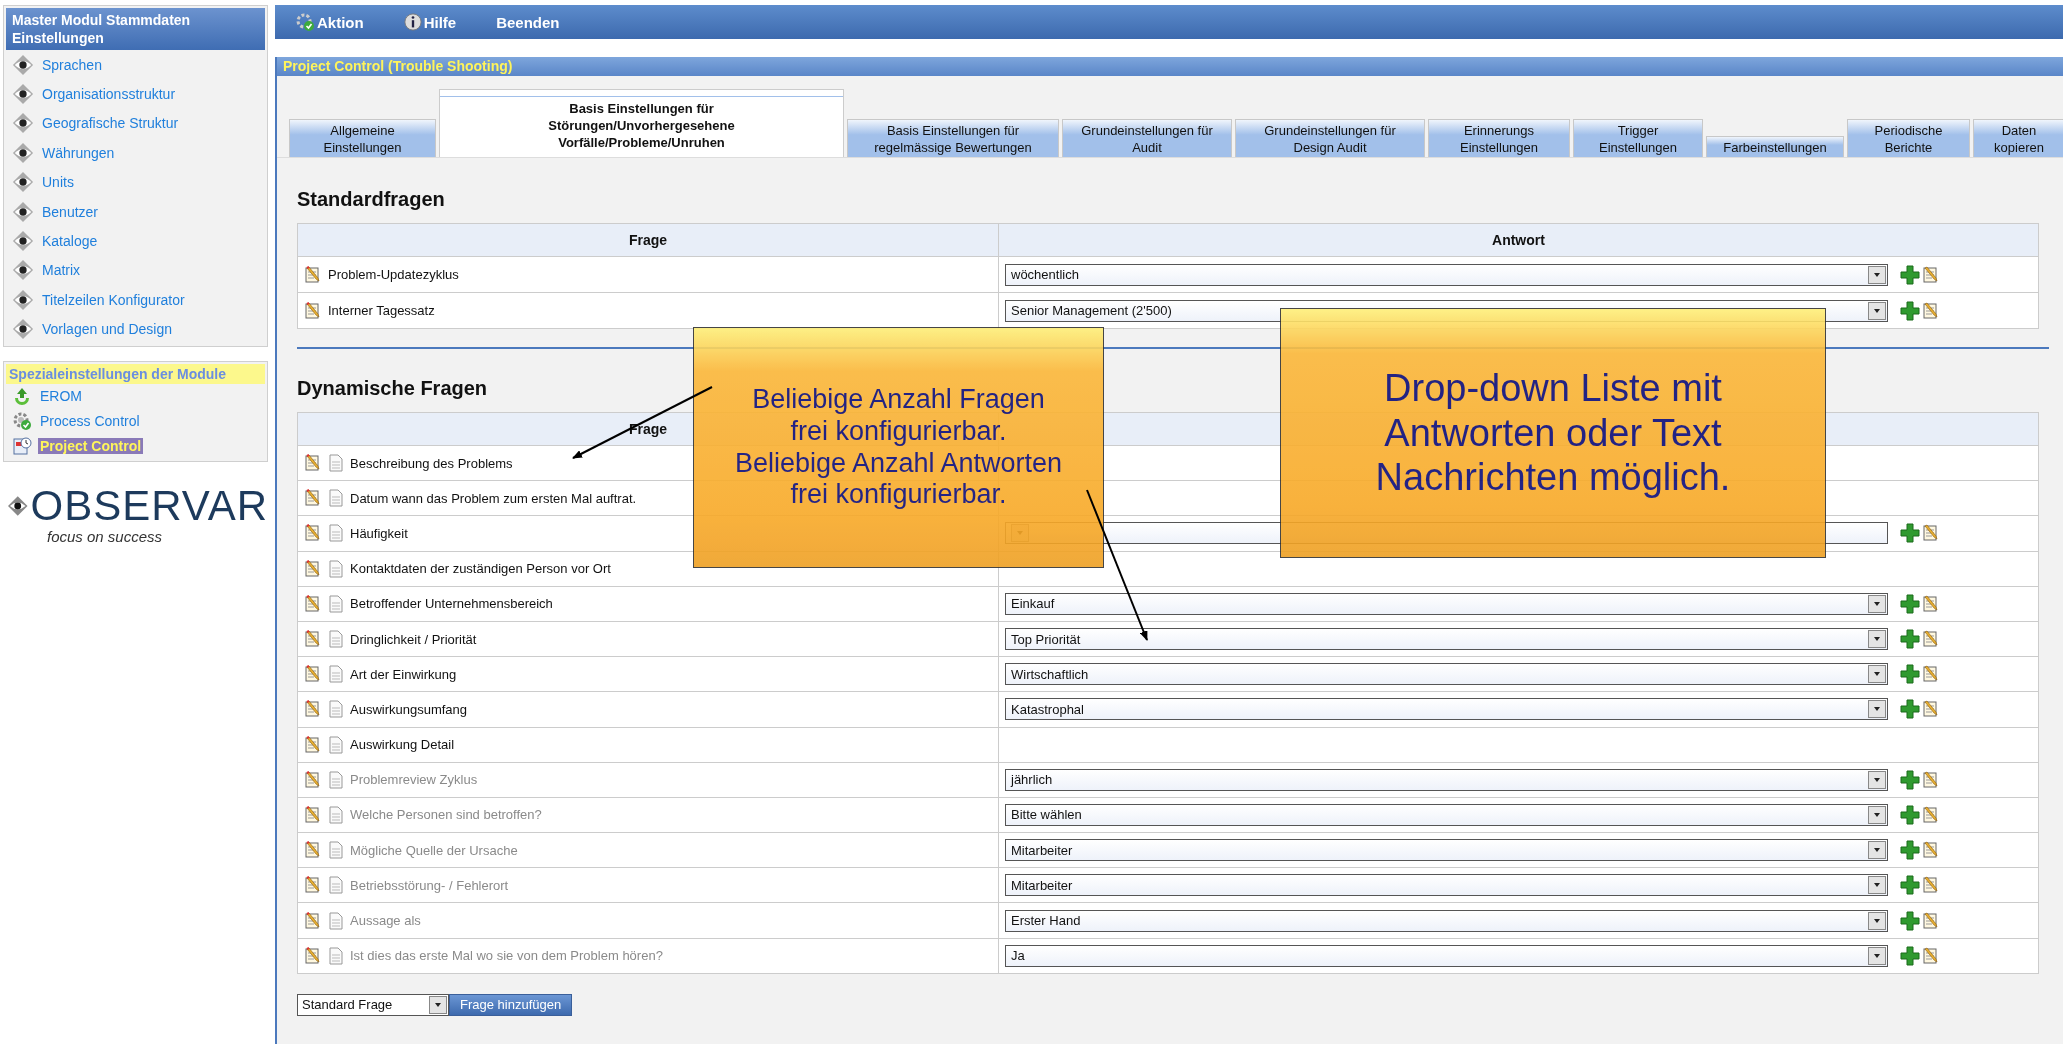 This screenshot has height=1044, width=2063. Describe the element at coordinates (1446, 603) in the screenshot. I see `answer-dropdown: Einkauf` at that location.